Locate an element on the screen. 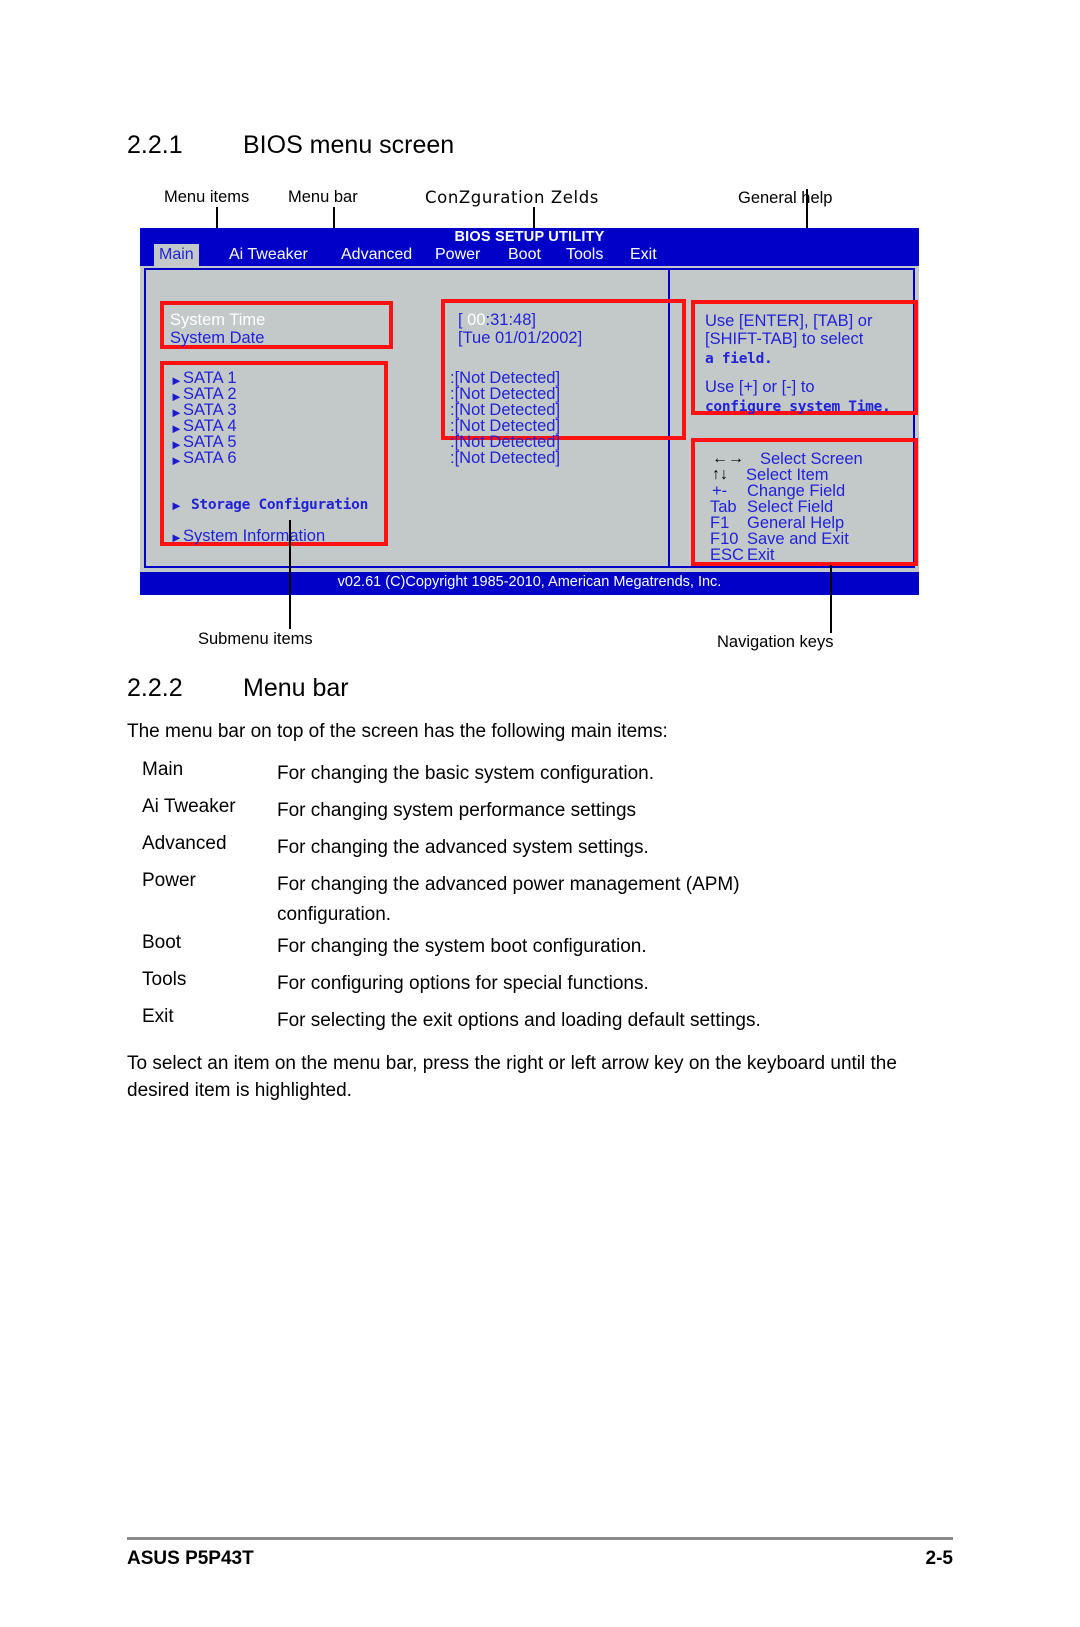 The width and height of the screenshot is (1080, 1627). menu-term-tools: Tools is located at coordinates (164, 979).